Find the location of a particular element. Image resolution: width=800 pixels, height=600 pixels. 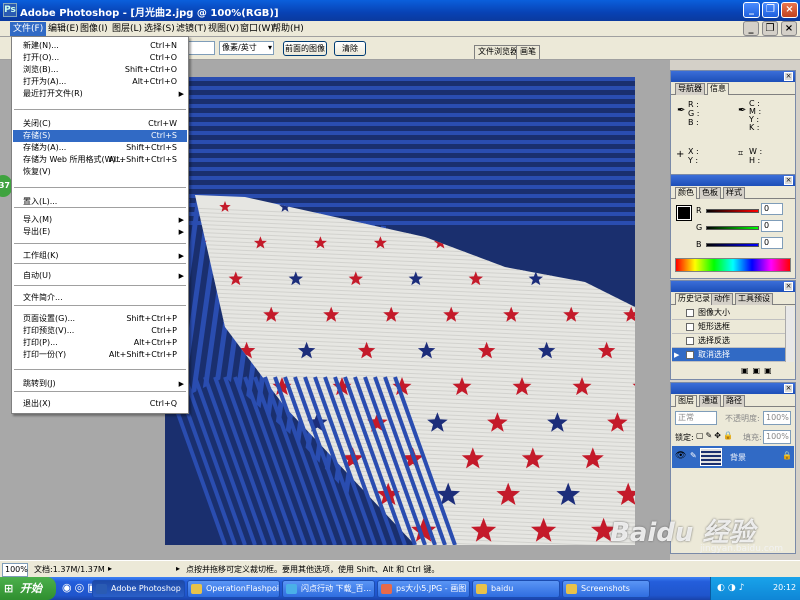

close-button: × is located at coordinates (789, 10).